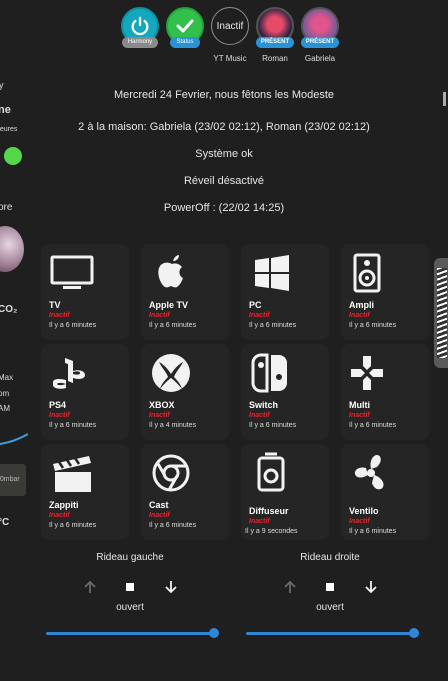 The width and height of the screenshot is (448, 681). What do you see at coordinates (64, 505) in the screenshot?
I see `tile-name: Zappiti` at bounding box center [64, 505].